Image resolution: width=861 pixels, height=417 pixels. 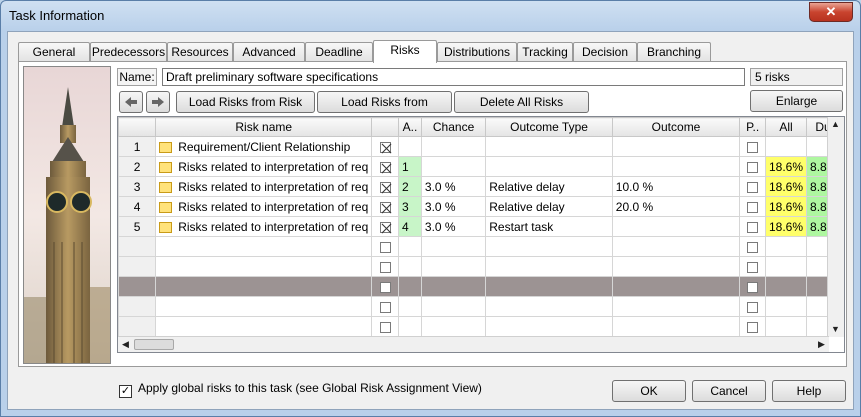 I want to click on tab-deadline: Deadline, so click(x=339, y=52).